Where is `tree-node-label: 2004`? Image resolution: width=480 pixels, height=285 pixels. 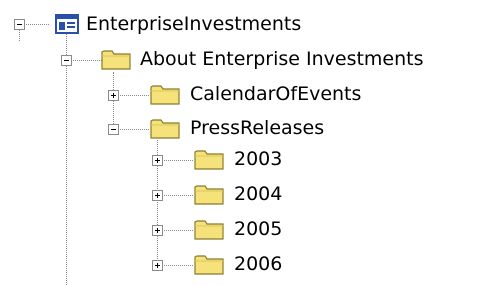
tree-node-label: 2004 is located at coordinates (258, 194).